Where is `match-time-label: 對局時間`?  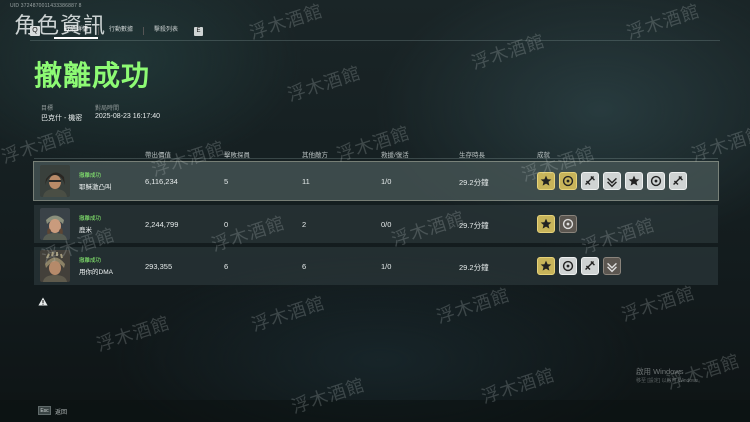
match-time-label: 對局時間 is located at coordinates (107, 109).